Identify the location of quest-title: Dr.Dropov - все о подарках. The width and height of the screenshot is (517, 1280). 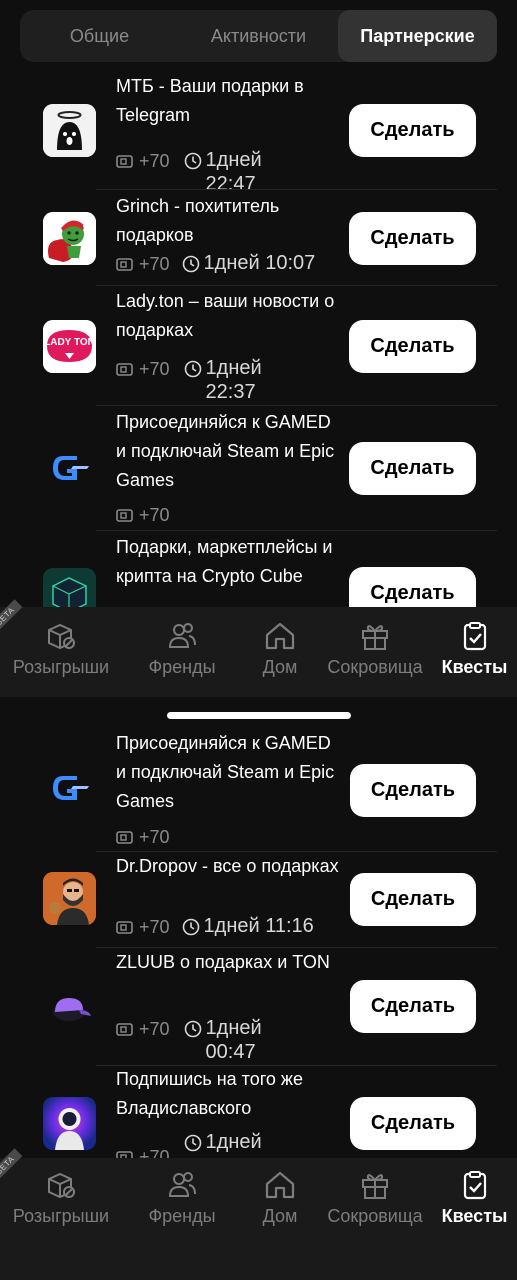
(227, 866).